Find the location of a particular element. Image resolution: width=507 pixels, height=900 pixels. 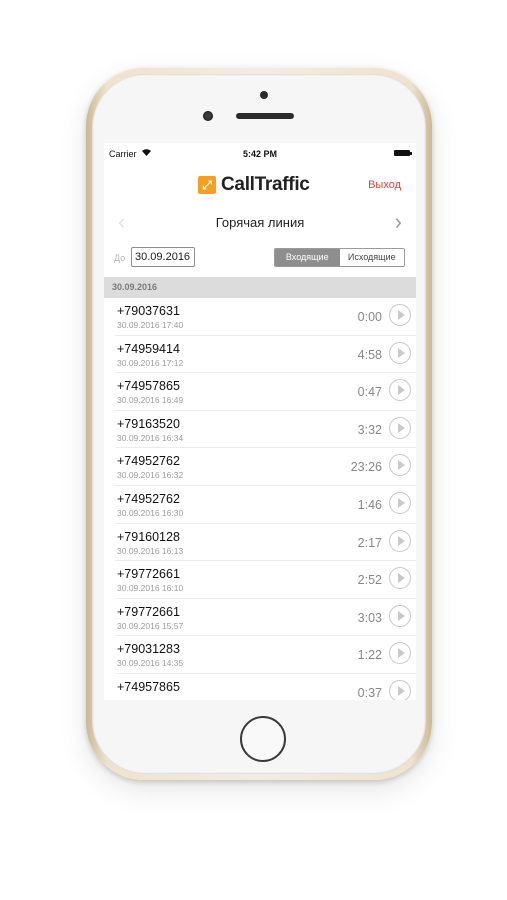

logo-text: CallTraffic is located at coordinates (265, 184).